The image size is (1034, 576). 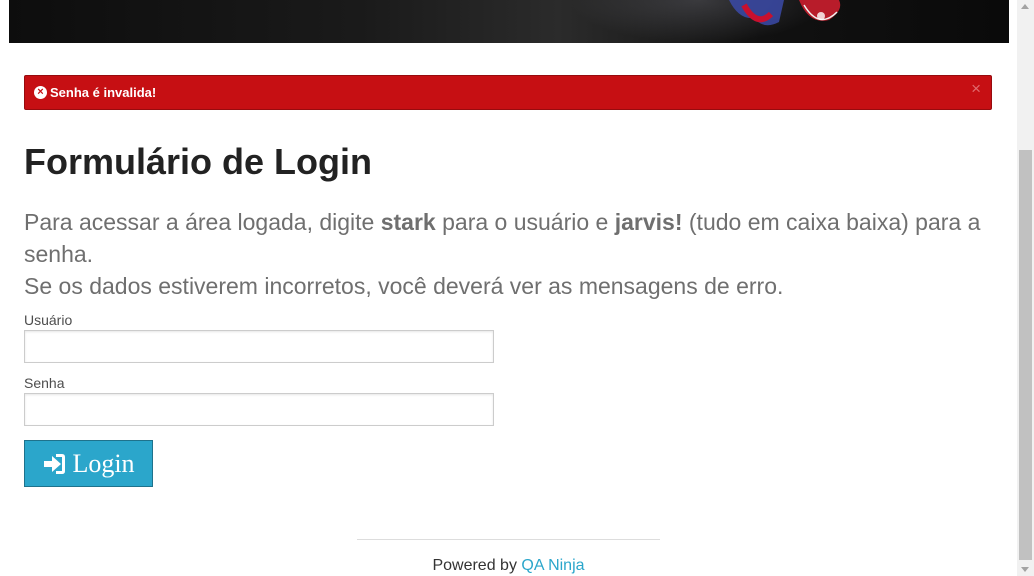 I want to click on banner-figure-graphic, so click(x=785, y=13).